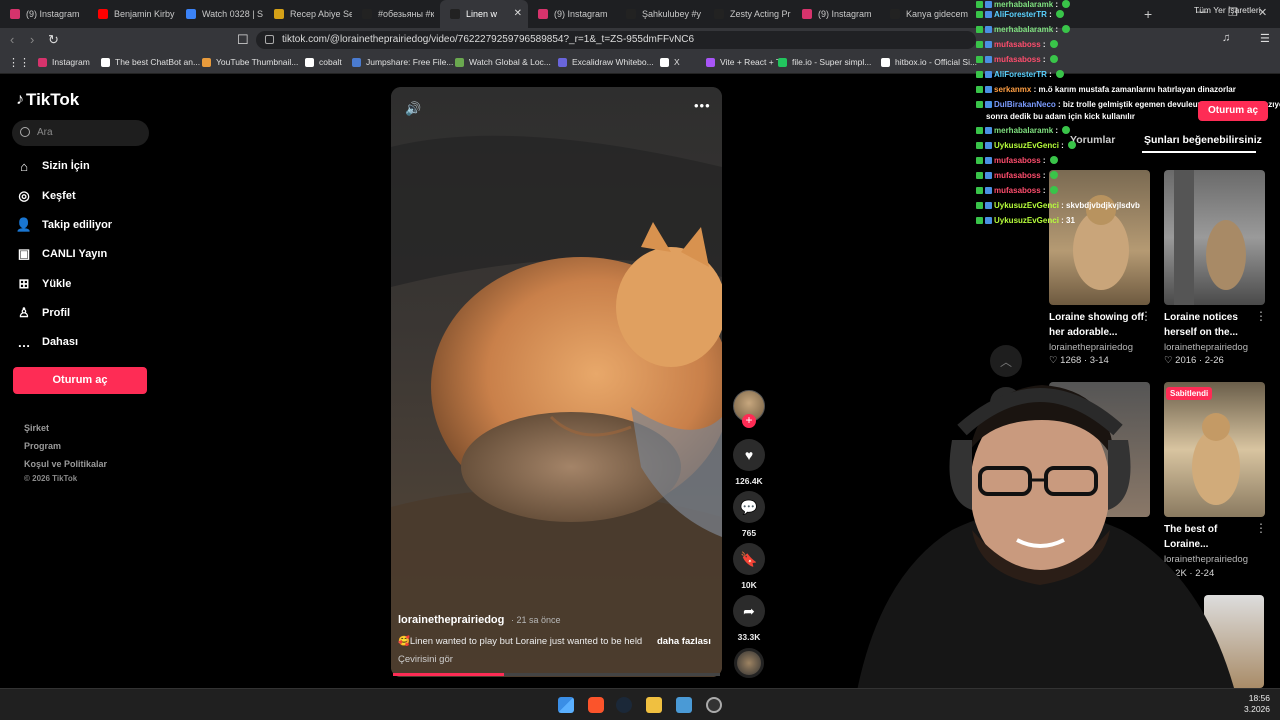  What do you see at coordinates (1148, 14) in the screenshot?
I see `new-tab-button: +` at bounding box center [1148, 14].